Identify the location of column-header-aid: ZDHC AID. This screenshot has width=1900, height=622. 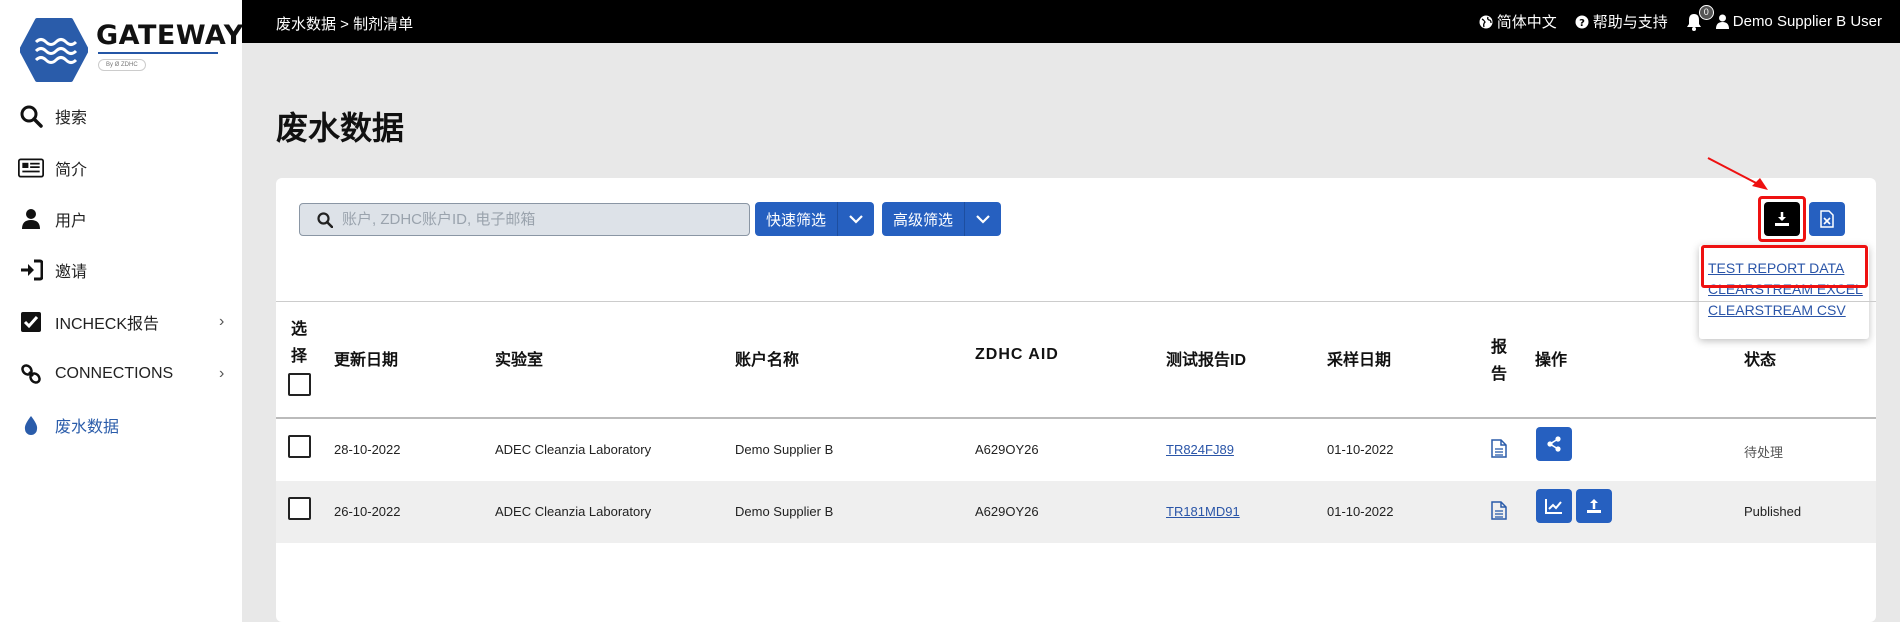
(1017, 355).